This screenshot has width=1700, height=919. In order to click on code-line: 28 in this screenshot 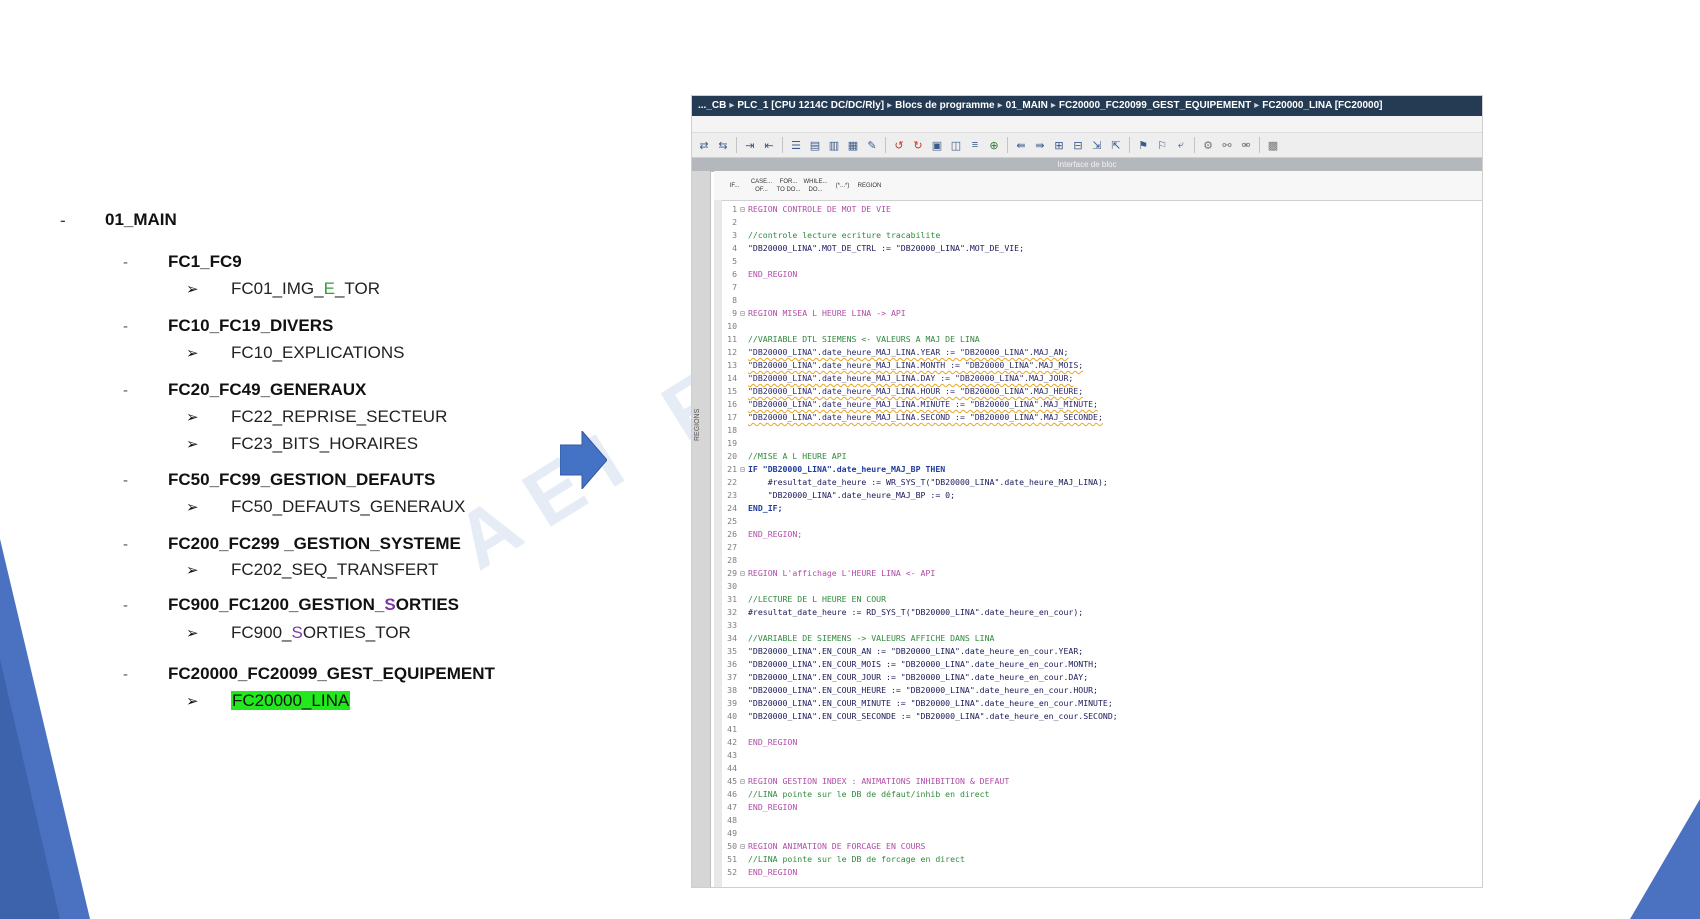, I will do `click(1102, 560)`.